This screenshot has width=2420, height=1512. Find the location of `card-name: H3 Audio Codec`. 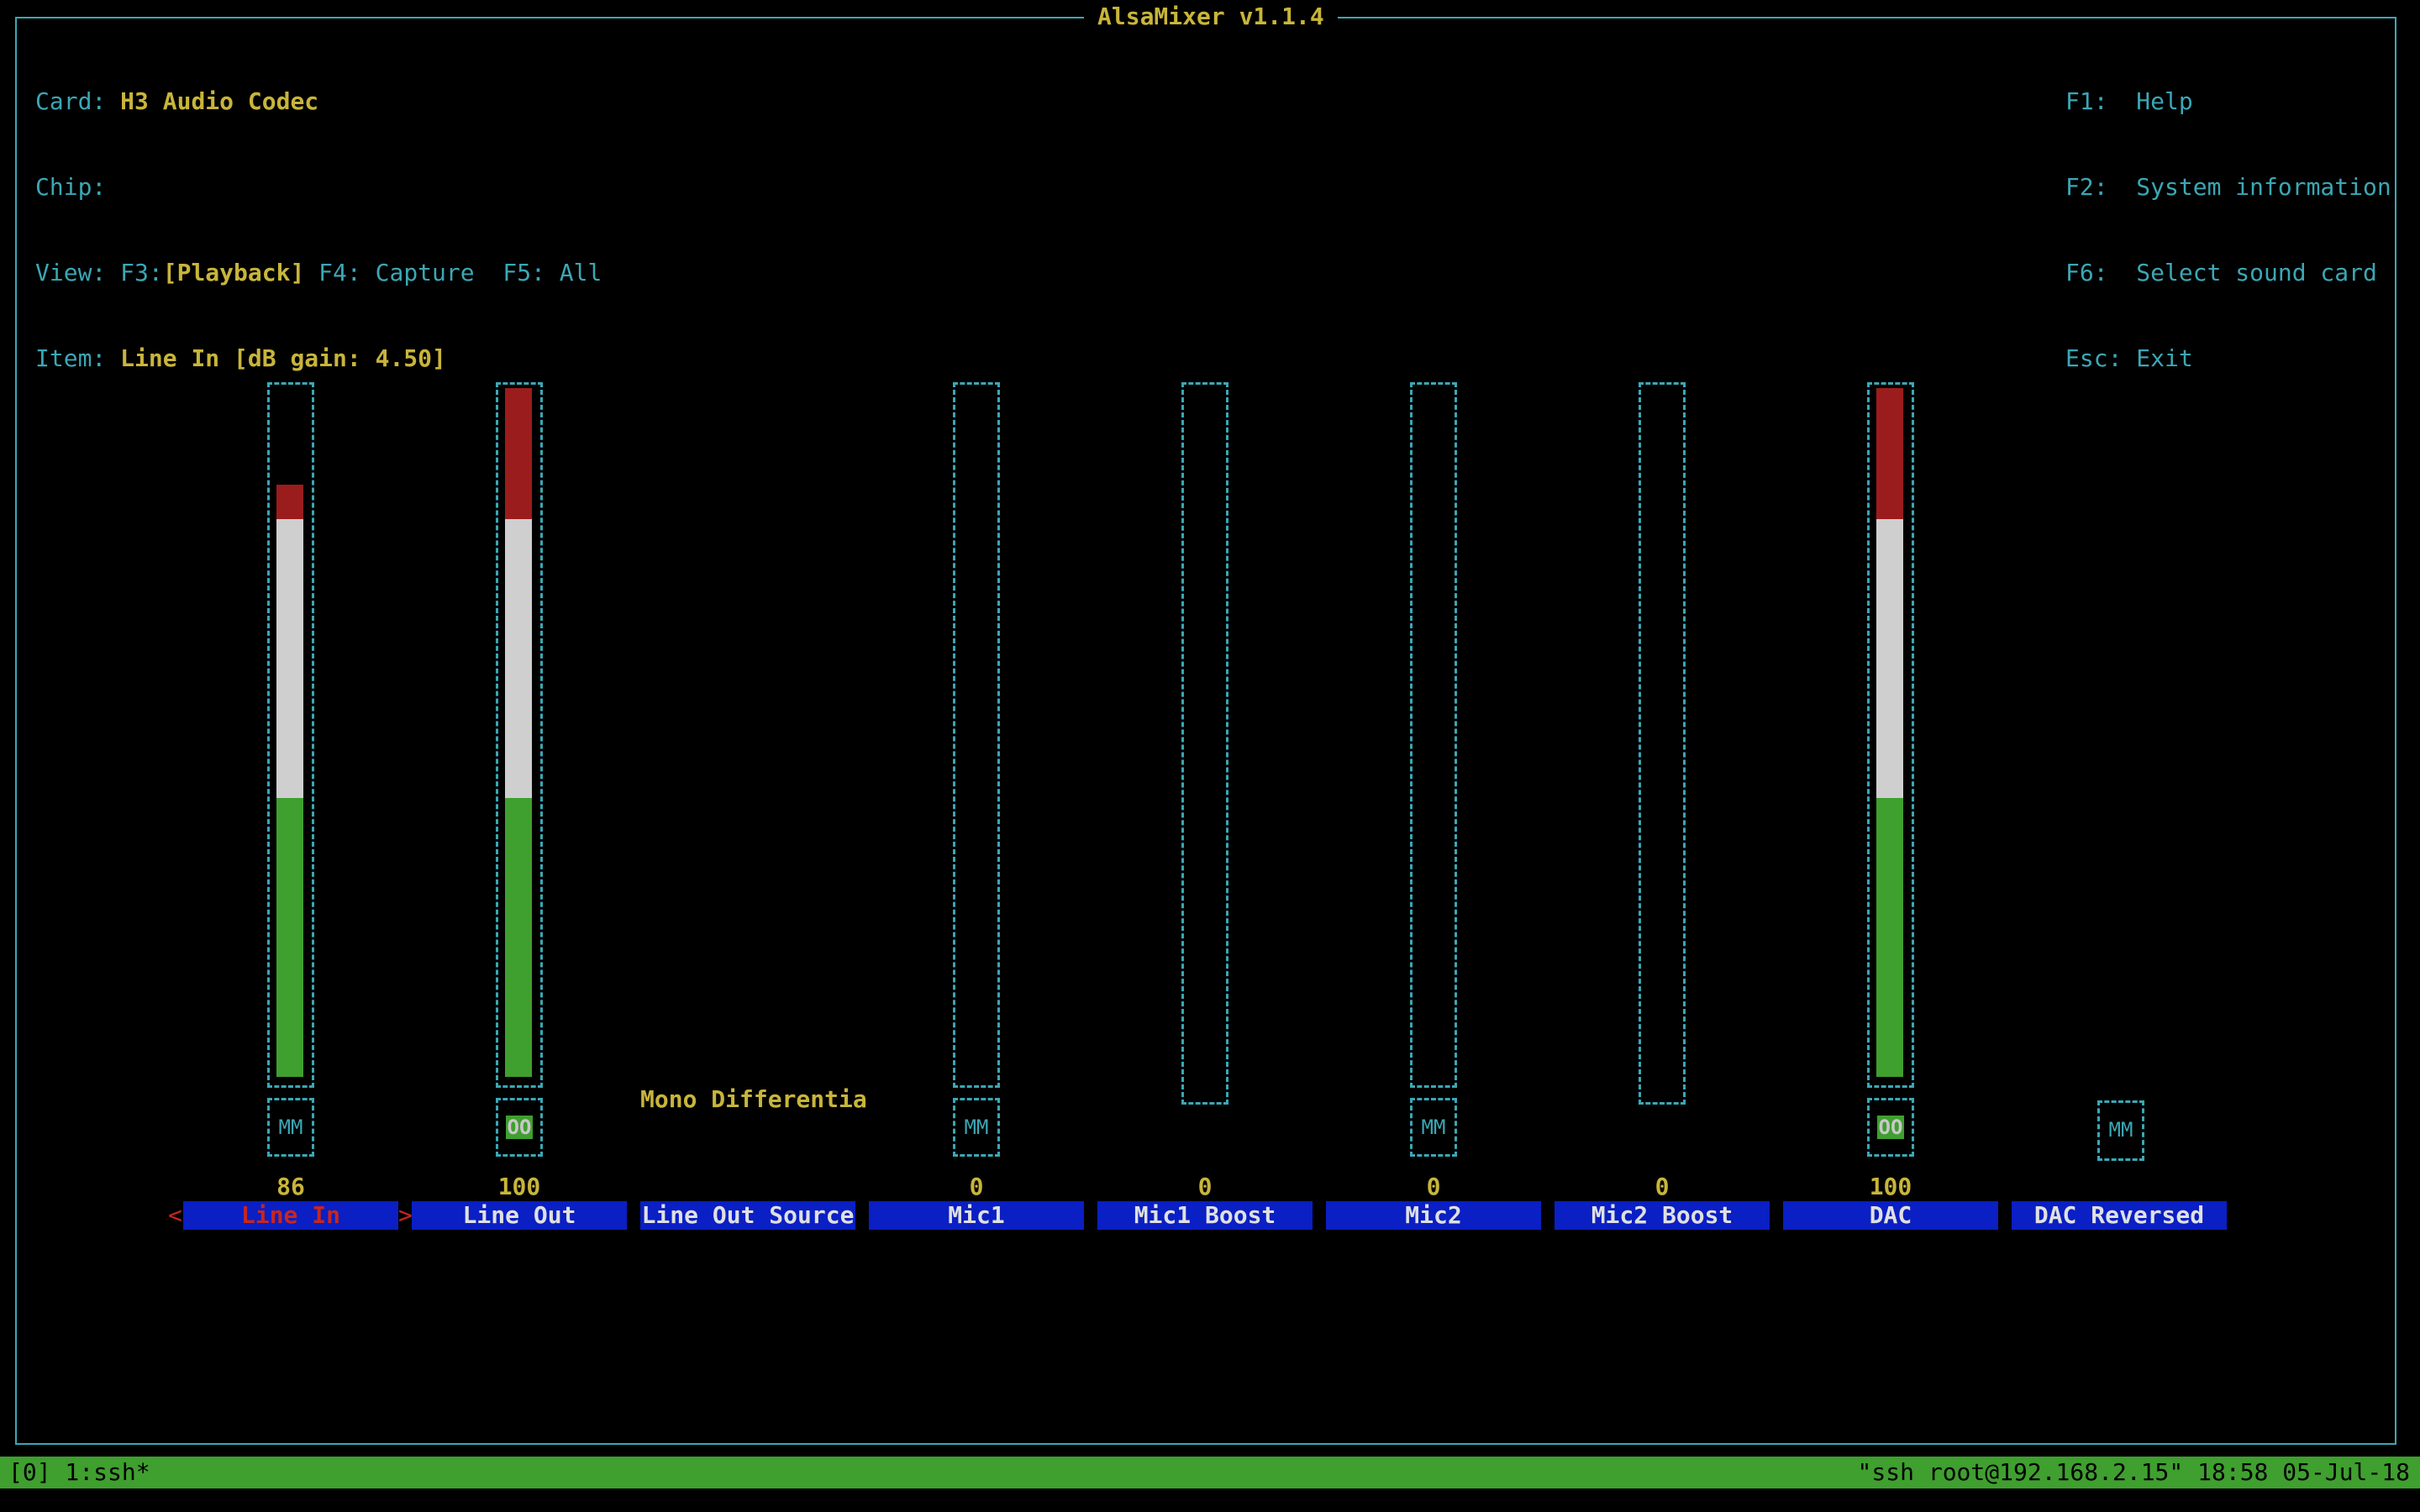

card-name: H3 Audio Codec is located at coordinates (219, 101).